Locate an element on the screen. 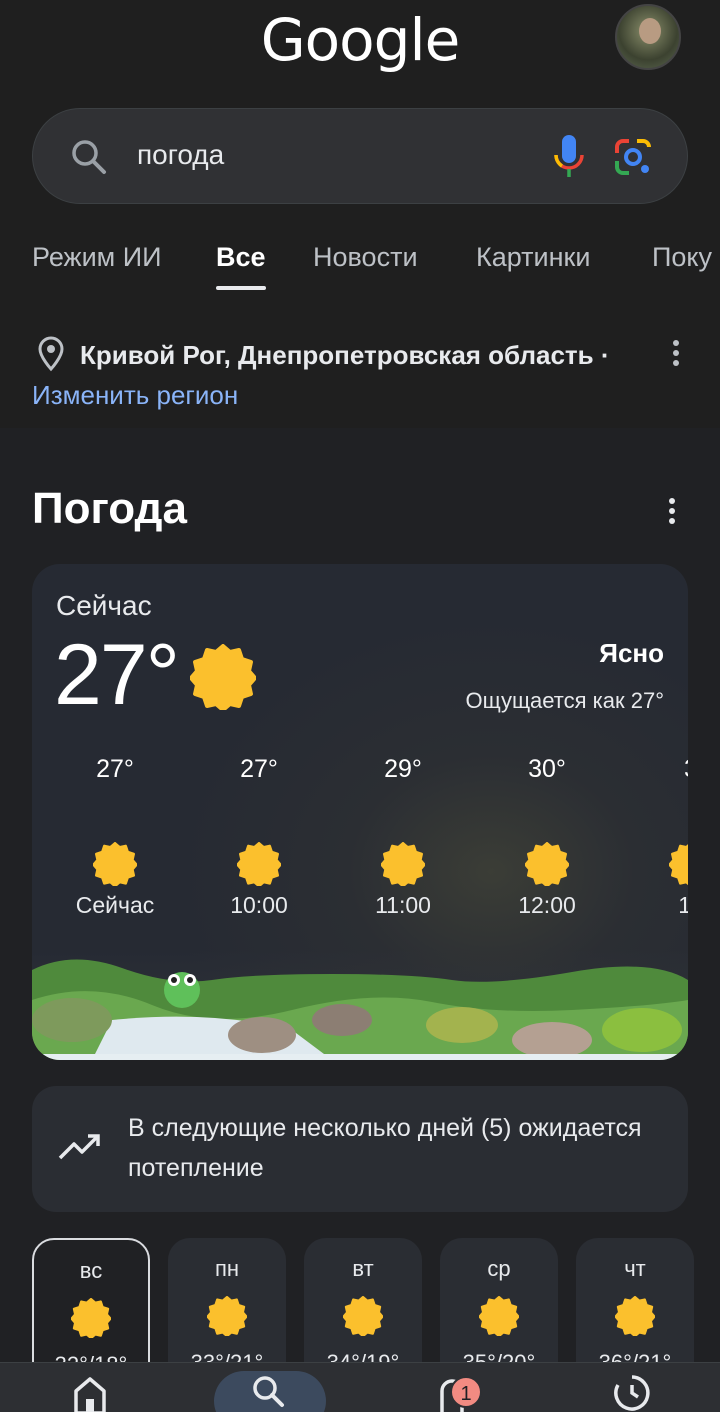 Image resolution: width=720 pixels, height=1412 pixels. hourly-item: 27° Сейчас is located at coordinates (115, 836).